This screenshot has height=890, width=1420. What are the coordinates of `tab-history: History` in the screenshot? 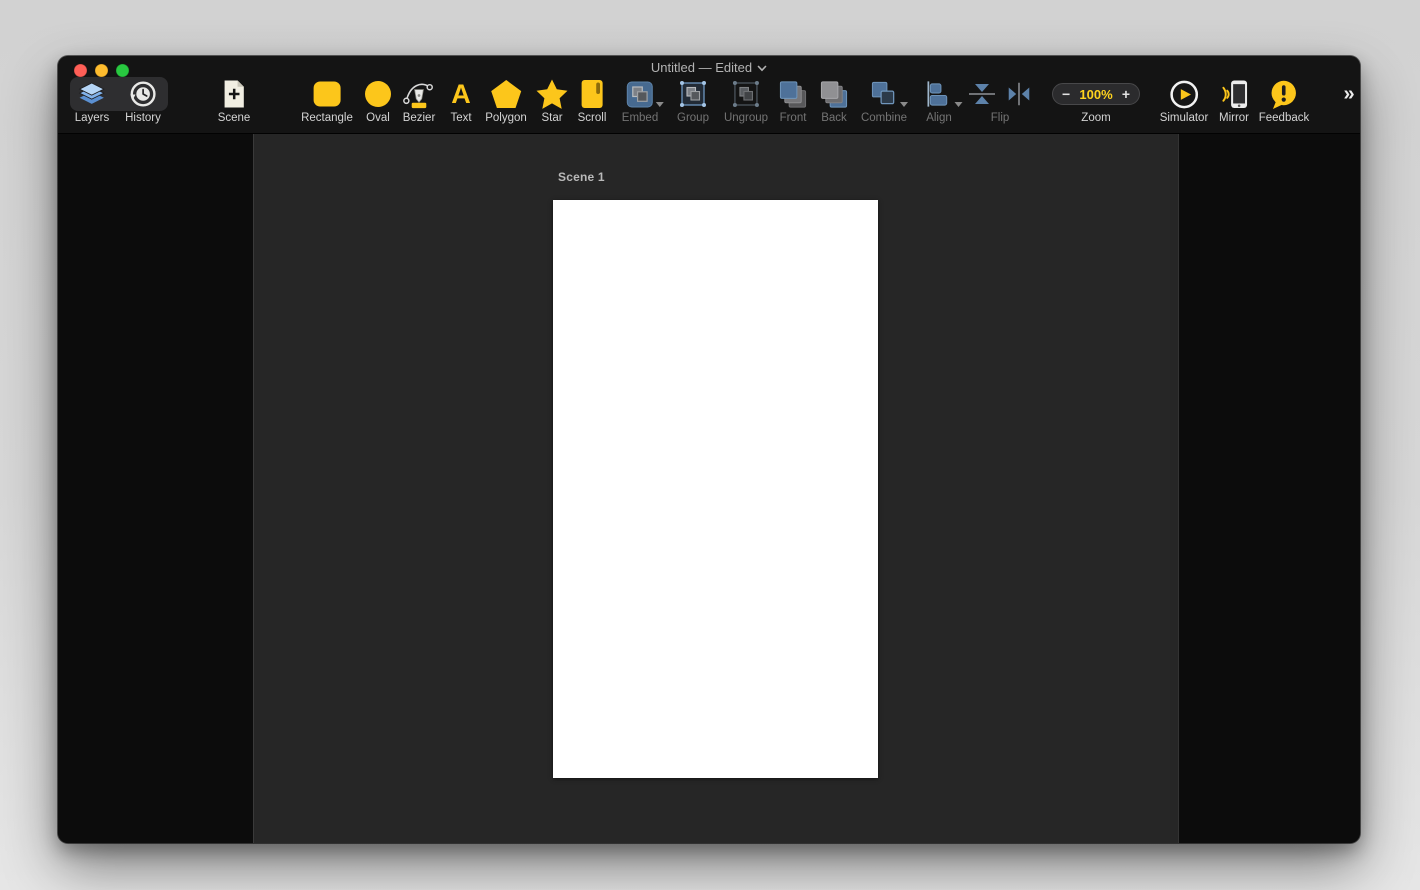 It's located at (143, 100).